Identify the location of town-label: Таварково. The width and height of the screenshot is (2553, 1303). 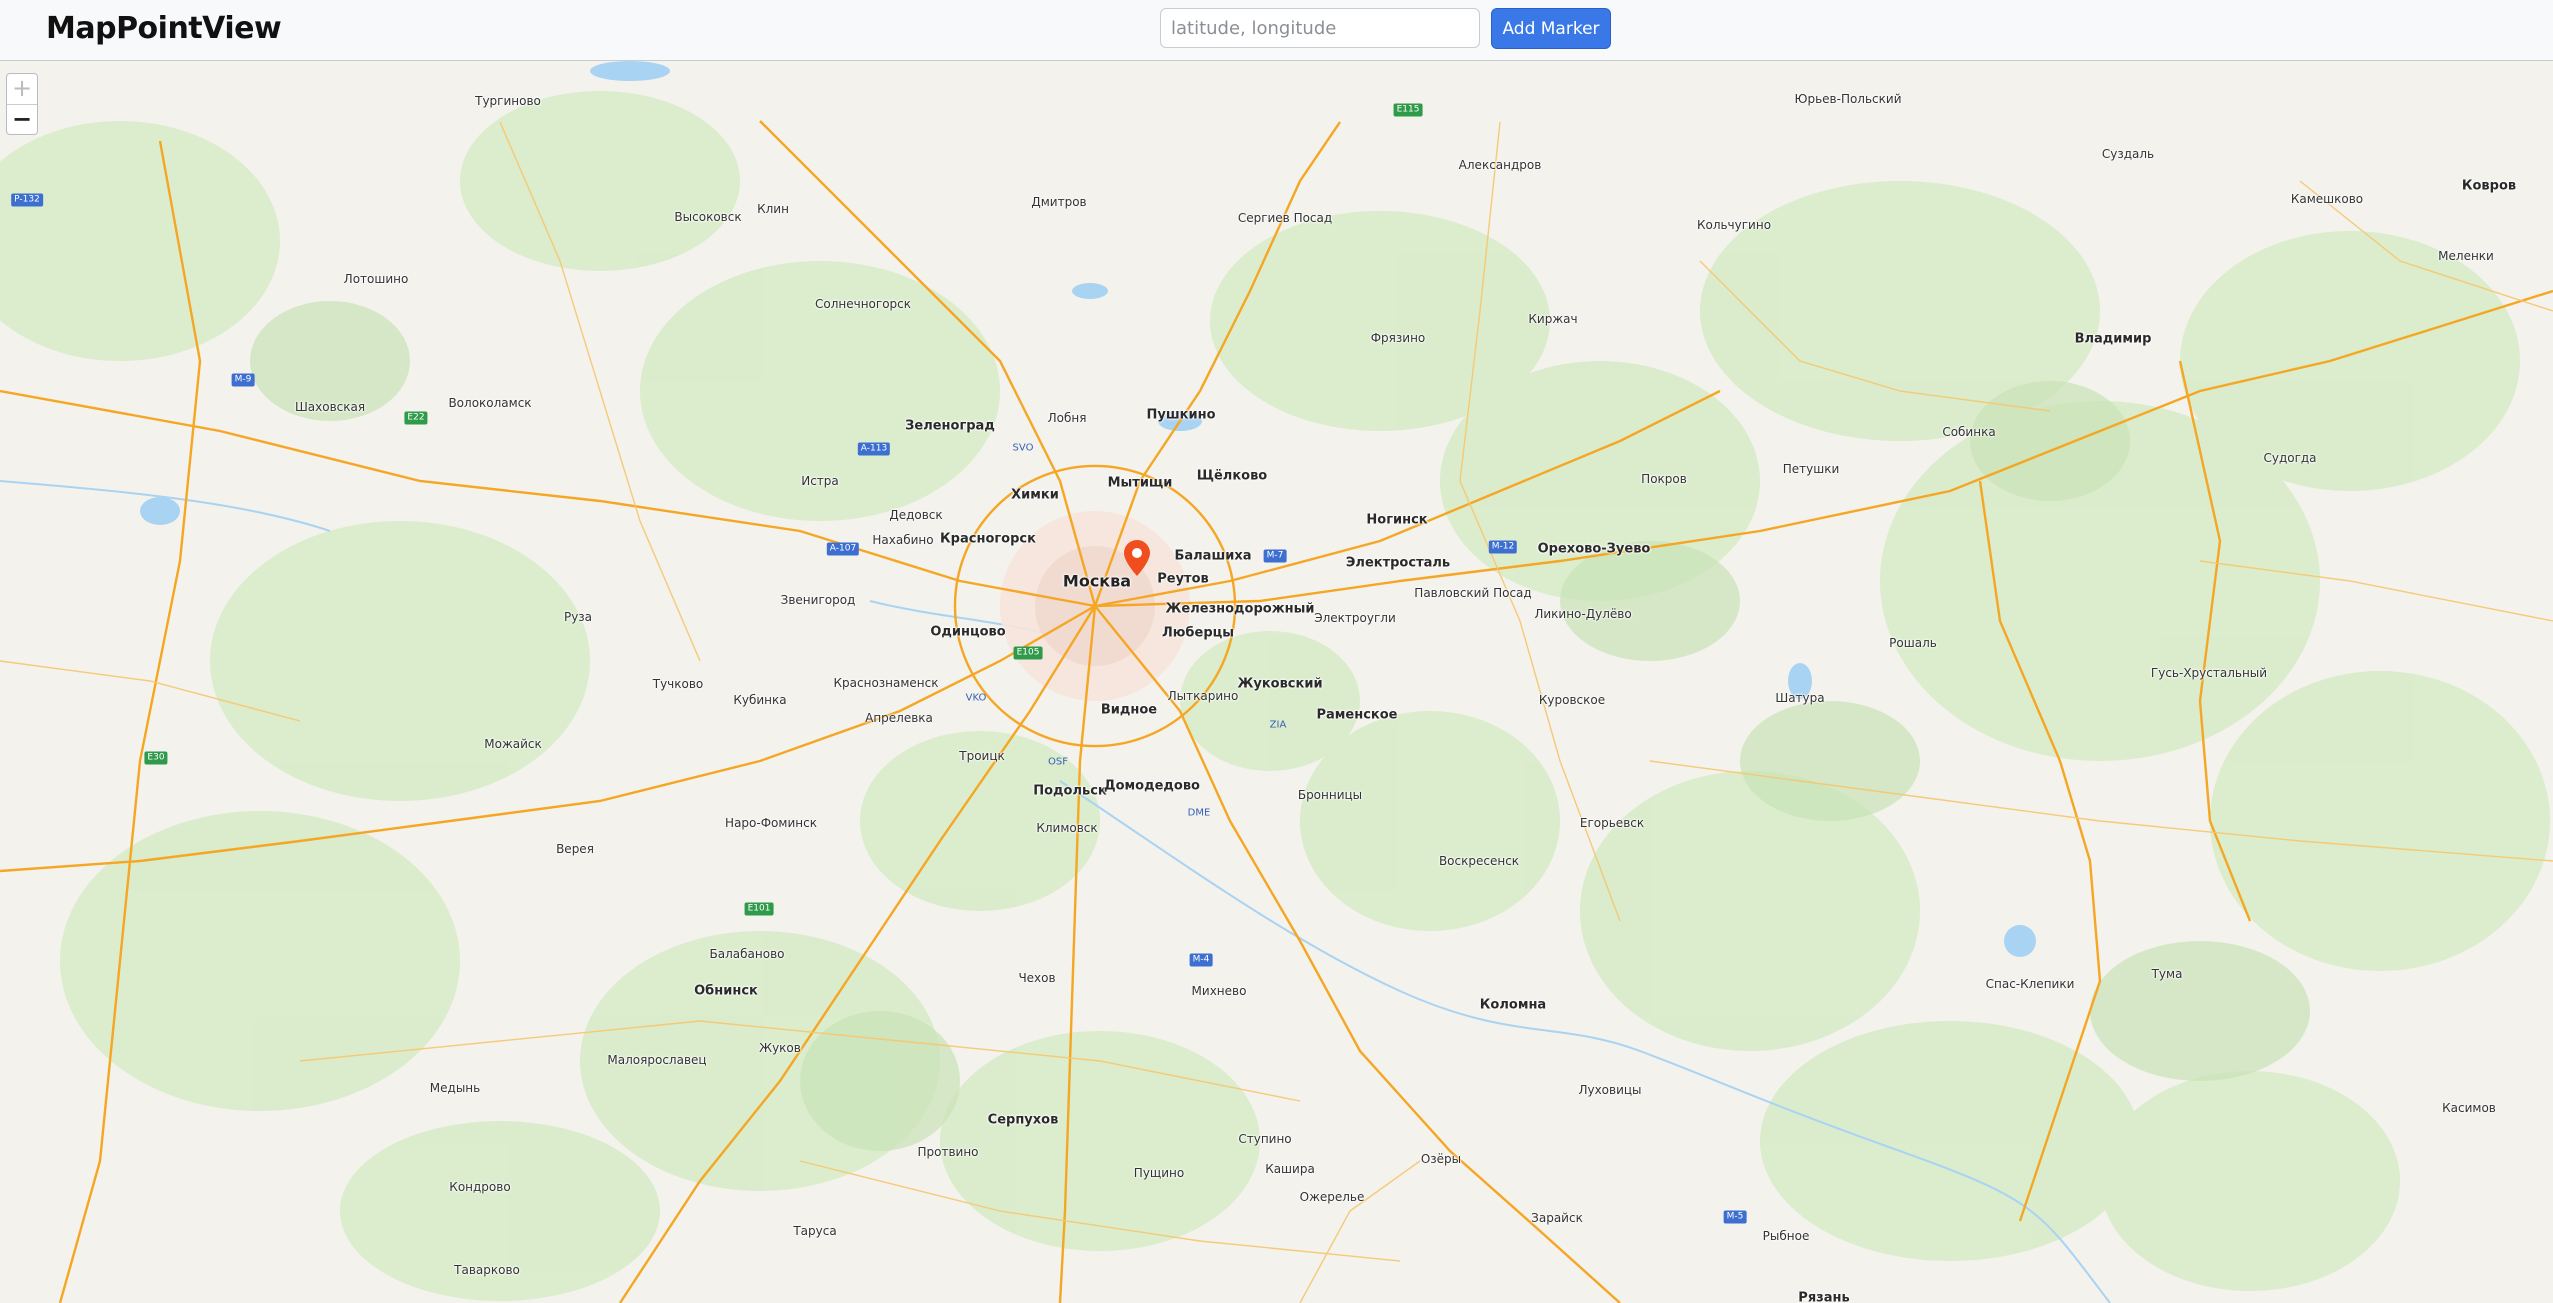
(487, 1270).